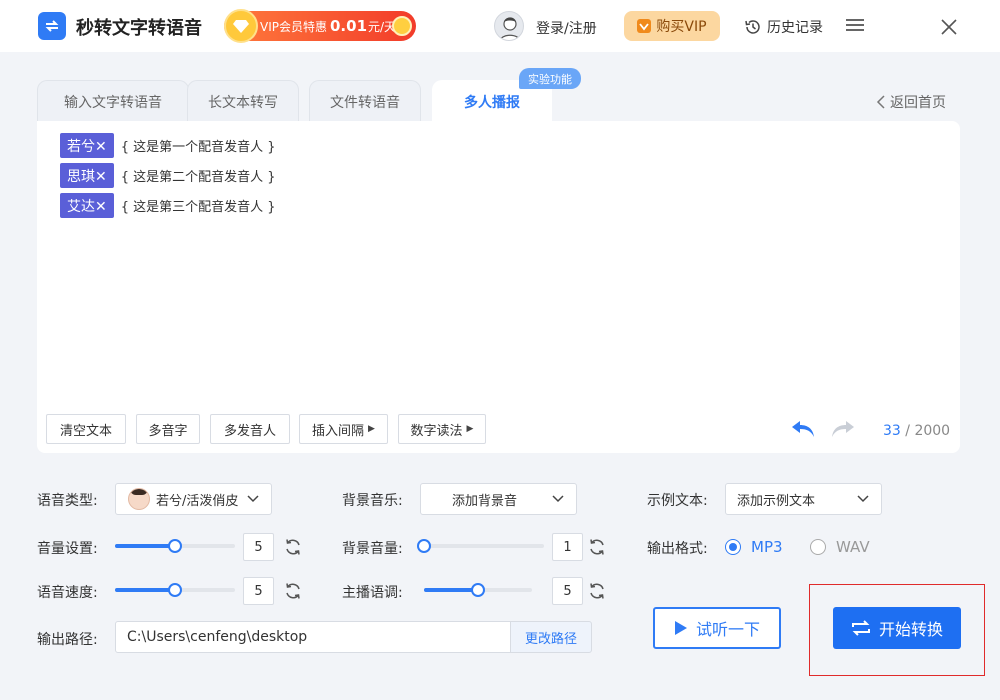  What do you see at coordinates (680, 628) in the screenshot?
I see `play-icon` at bounding box center [680, 628].